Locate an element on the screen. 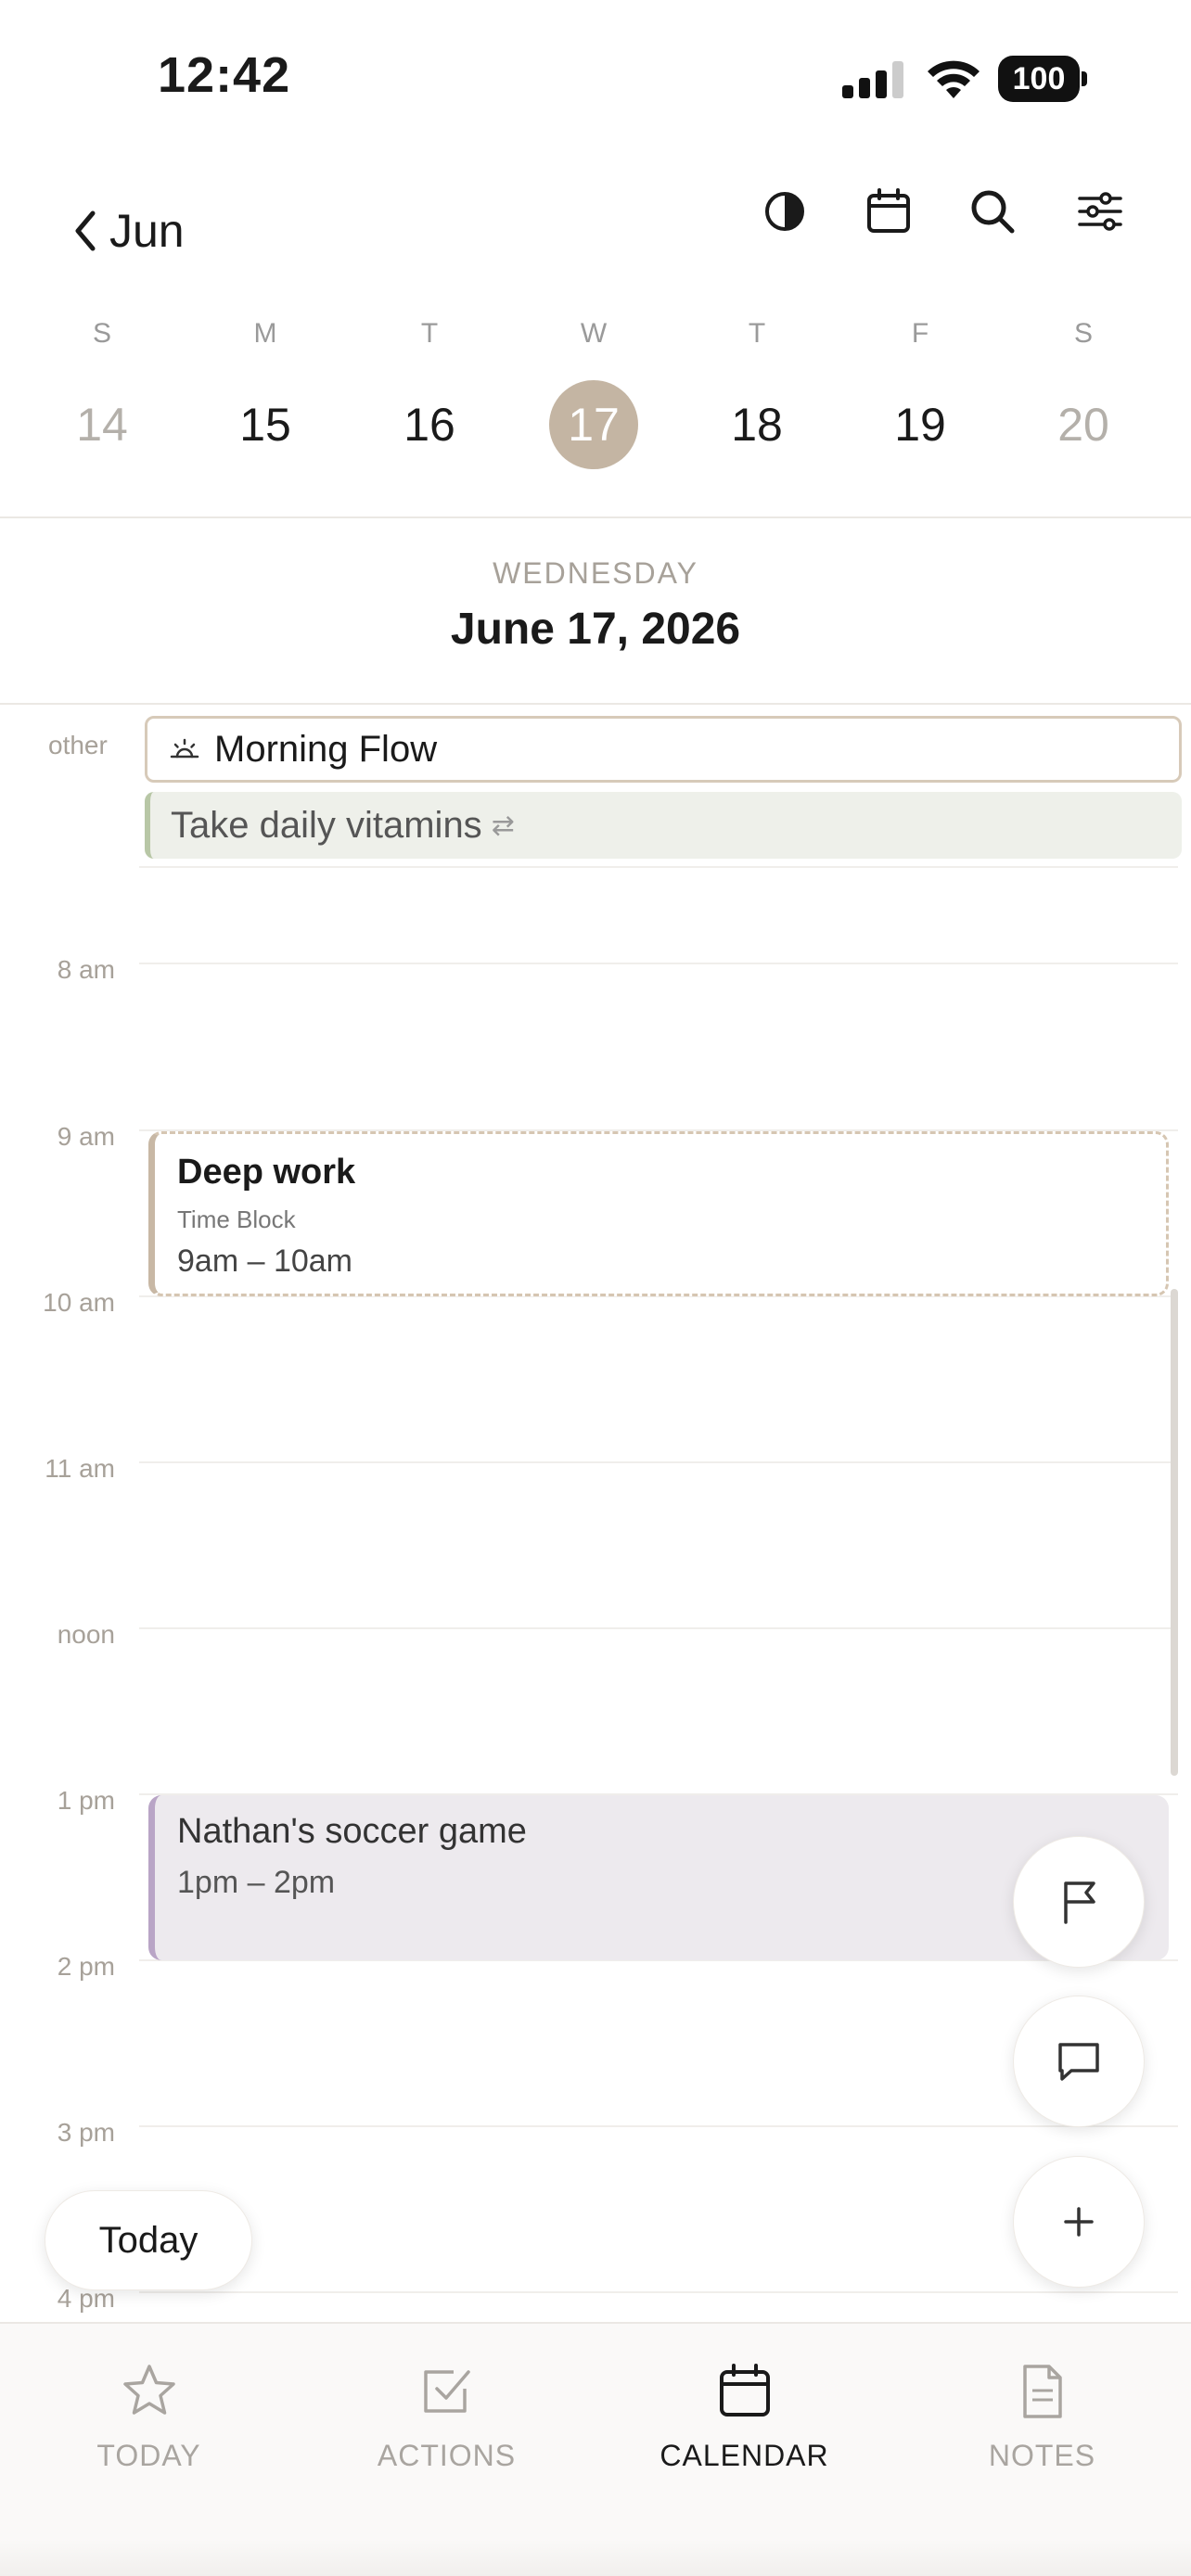  scrollbar is located at coordinates (1174, 1532).